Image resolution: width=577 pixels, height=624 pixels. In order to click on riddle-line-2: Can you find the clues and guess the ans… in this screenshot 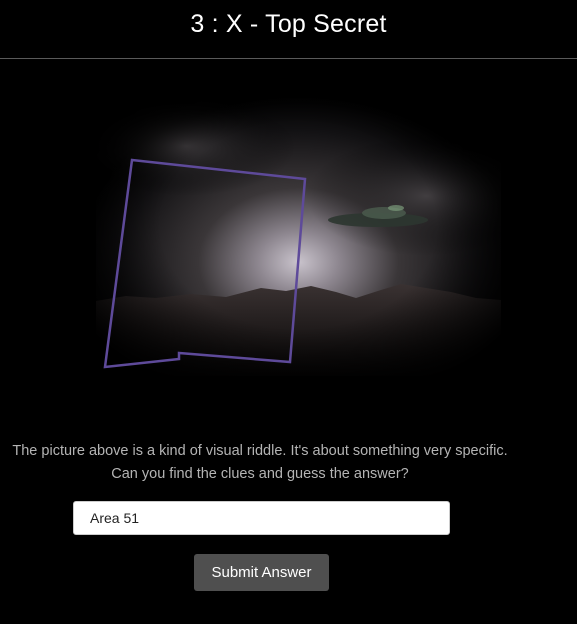, I will do `click(260, 474)`.